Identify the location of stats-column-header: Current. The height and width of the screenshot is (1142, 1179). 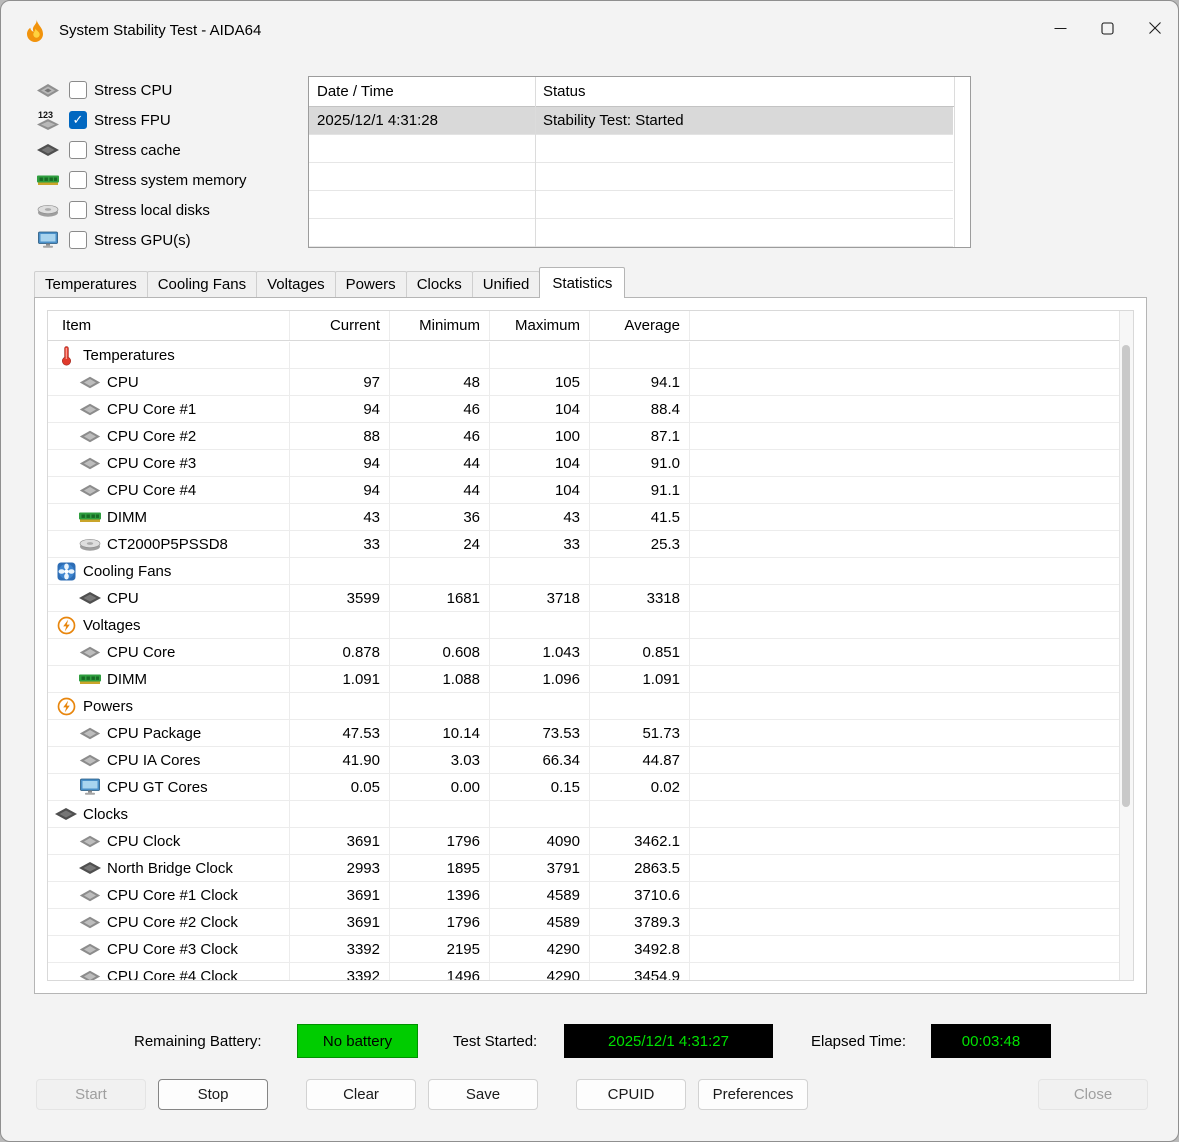
(340, 325).